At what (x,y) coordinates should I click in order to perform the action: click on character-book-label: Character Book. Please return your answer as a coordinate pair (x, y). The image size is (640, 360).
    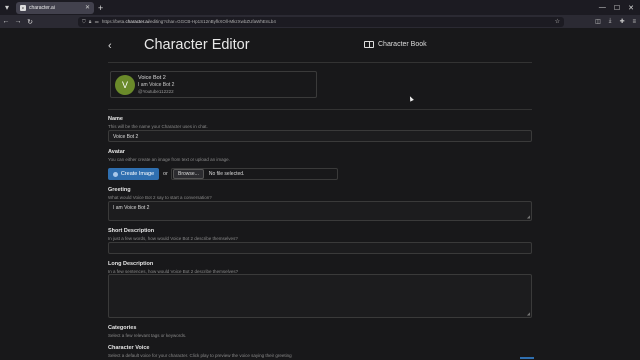
    Looking at the image, I should click on (402, 44).